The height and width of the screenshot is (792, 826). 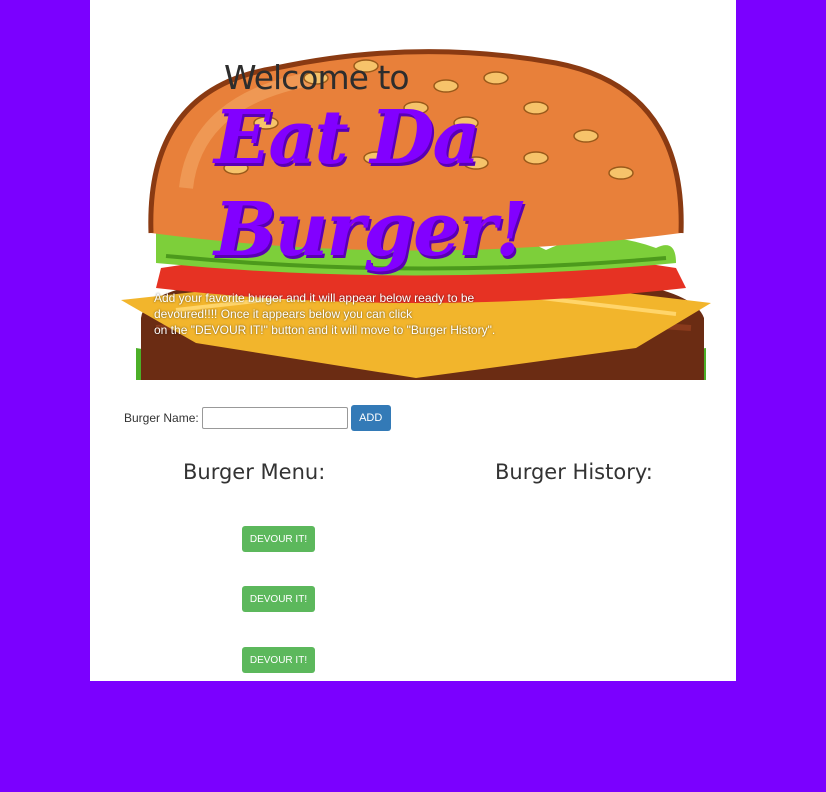 What do you see at coordinates (370, 418) in the screenshot?
I see `add-button: ADD` at bounding box center [370, 418].